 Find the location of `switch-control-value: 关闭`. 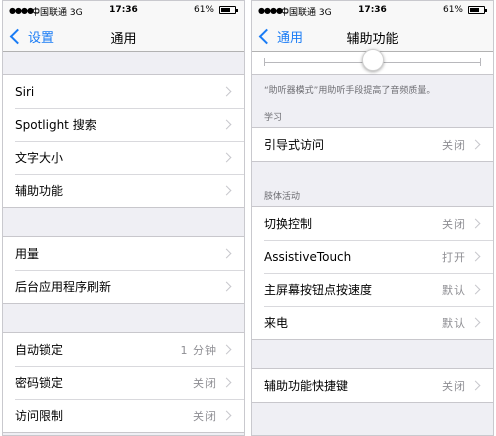

switch-control-value: 关闭 is located at coordinates (454, 224).